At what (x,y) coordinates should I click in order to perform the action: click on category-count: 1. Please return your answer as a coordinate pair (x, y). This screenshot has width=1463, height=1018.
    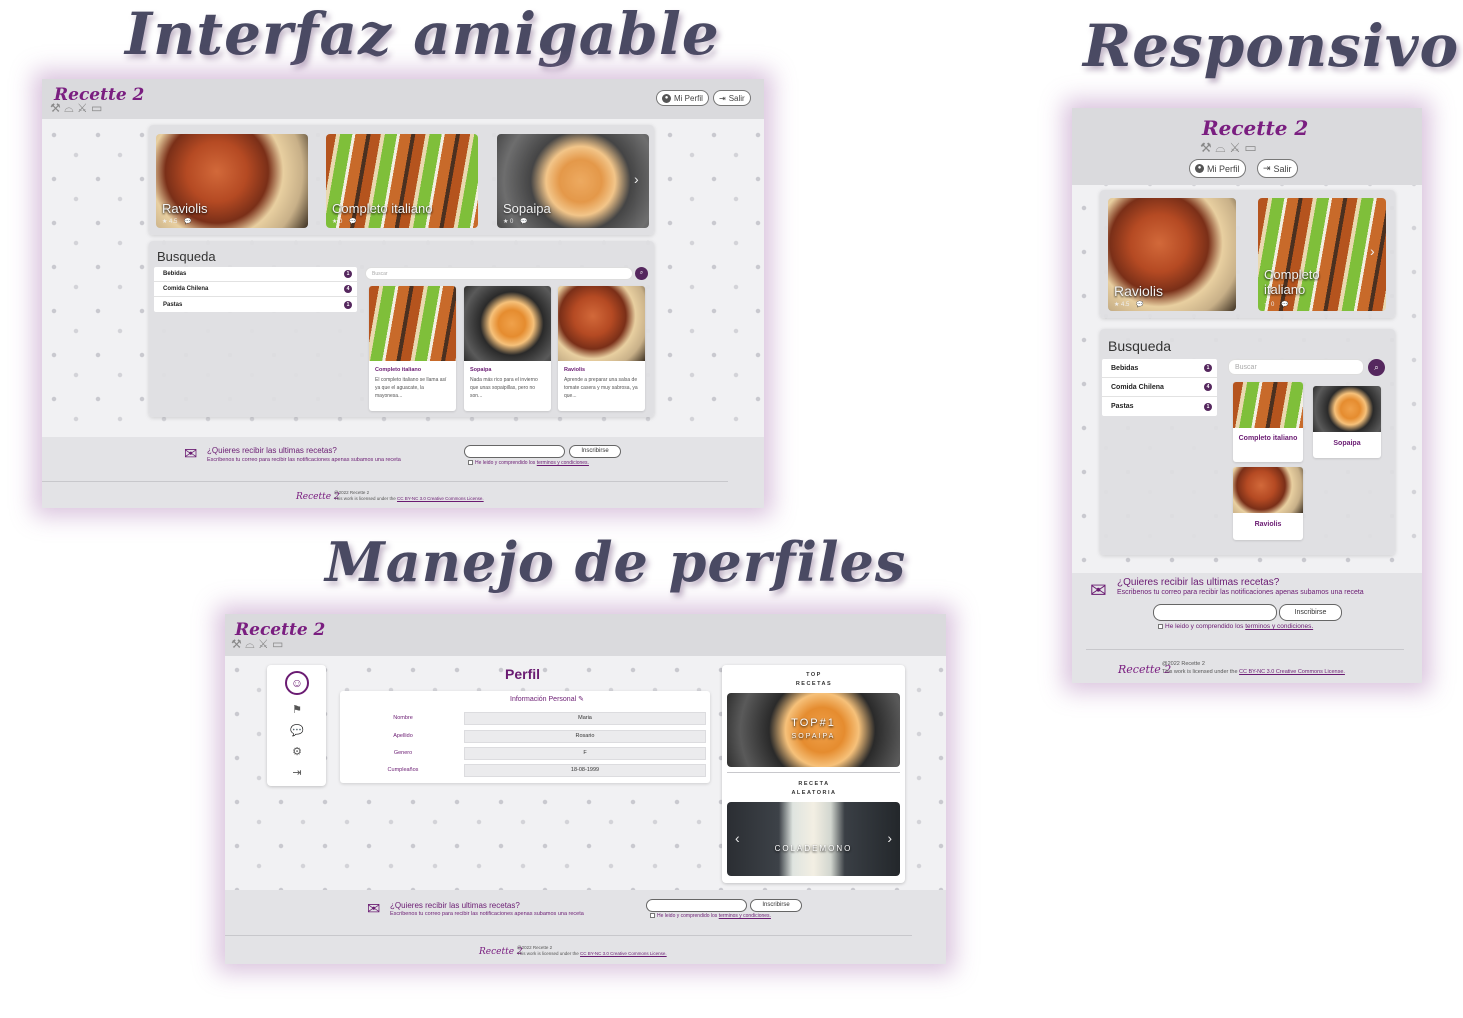
    Looking at the image, I should click on (1208, 368).